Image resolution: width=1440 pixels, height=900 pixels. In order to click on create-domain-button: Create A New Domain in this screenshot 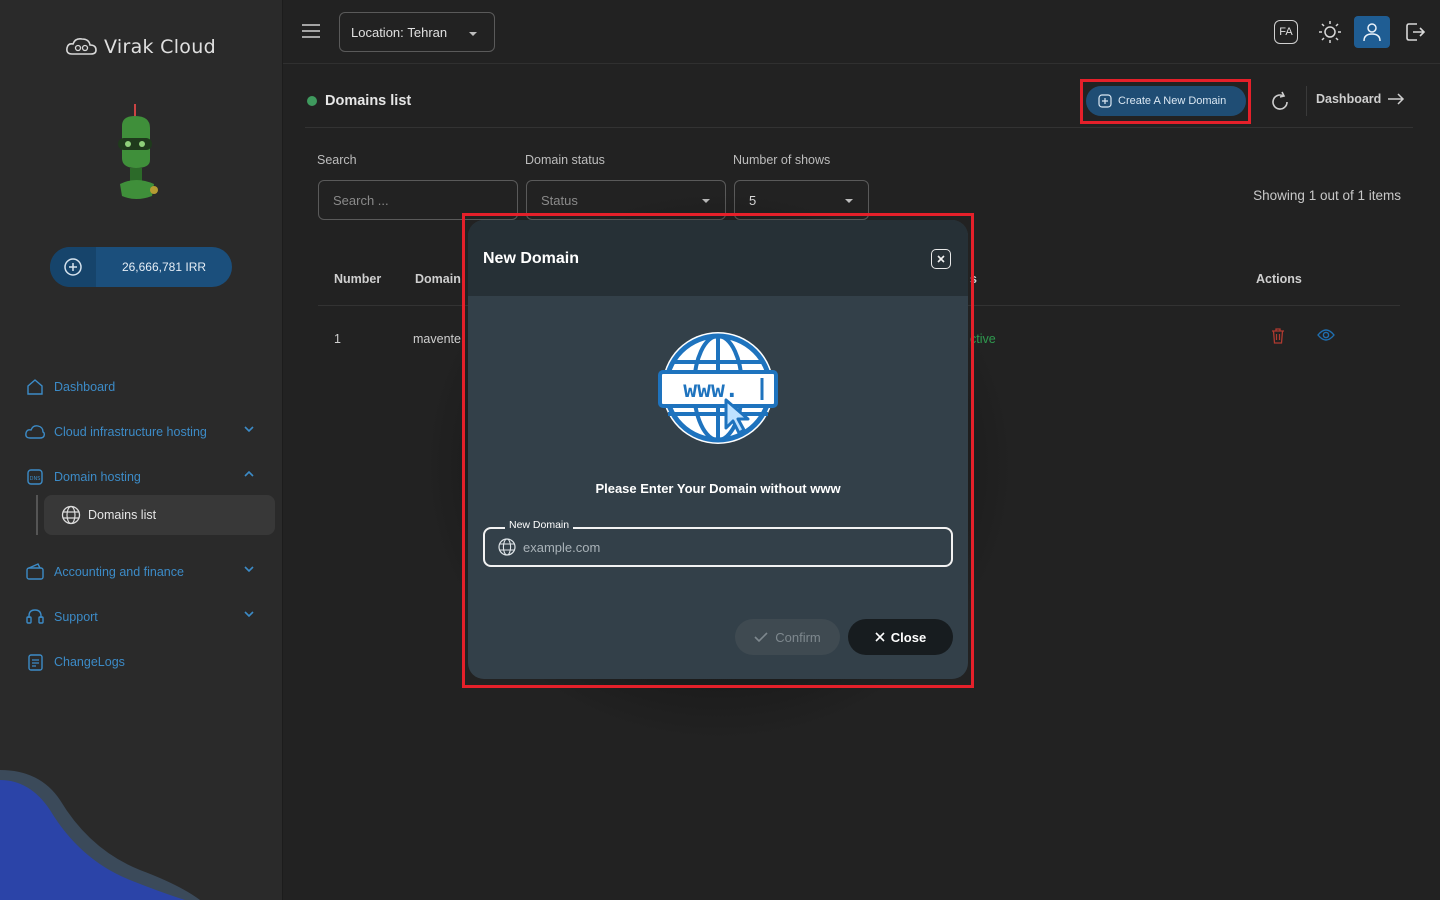, I will do `click(1166, 101)`.